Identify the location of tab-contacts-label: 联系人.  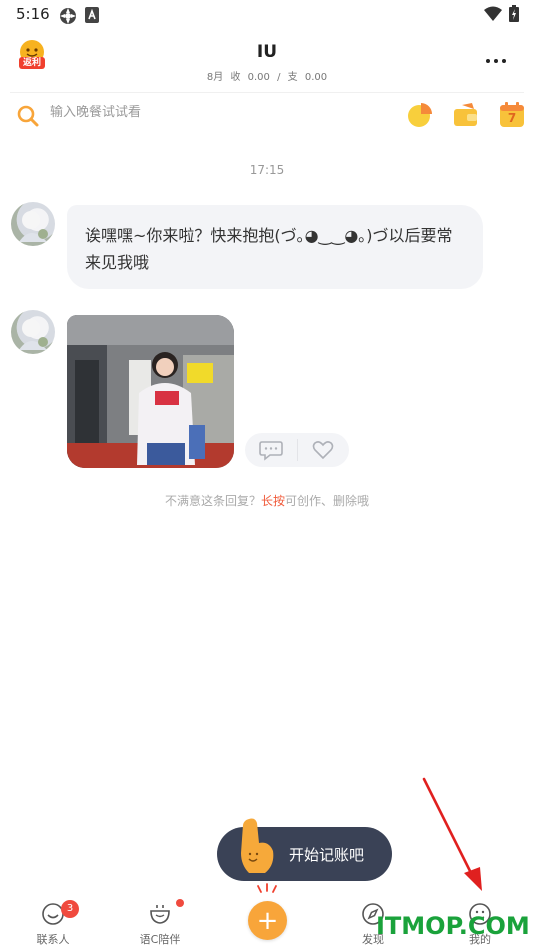
(53, 939).